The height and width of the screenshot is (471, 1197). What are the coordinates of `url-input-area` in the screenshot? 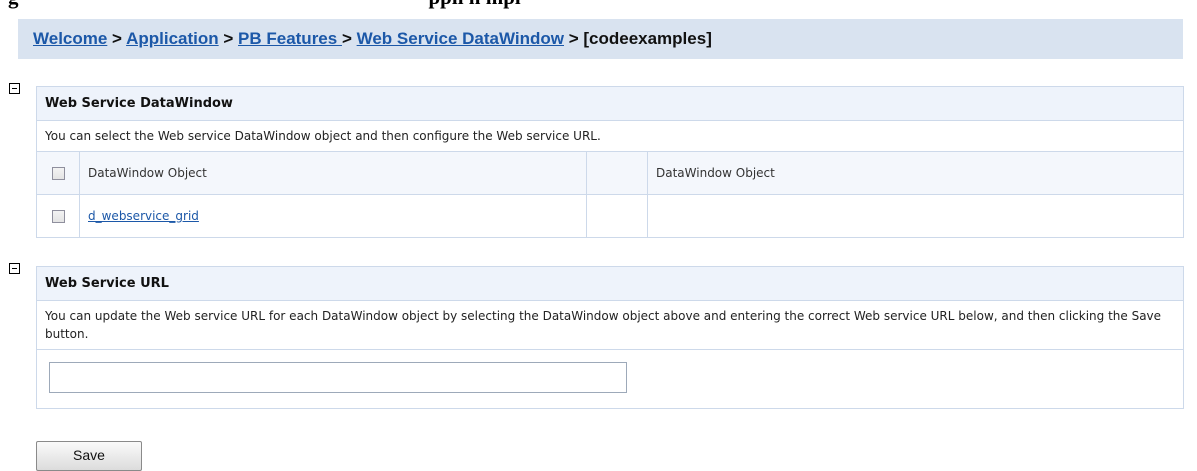 It's located at (610, 378).